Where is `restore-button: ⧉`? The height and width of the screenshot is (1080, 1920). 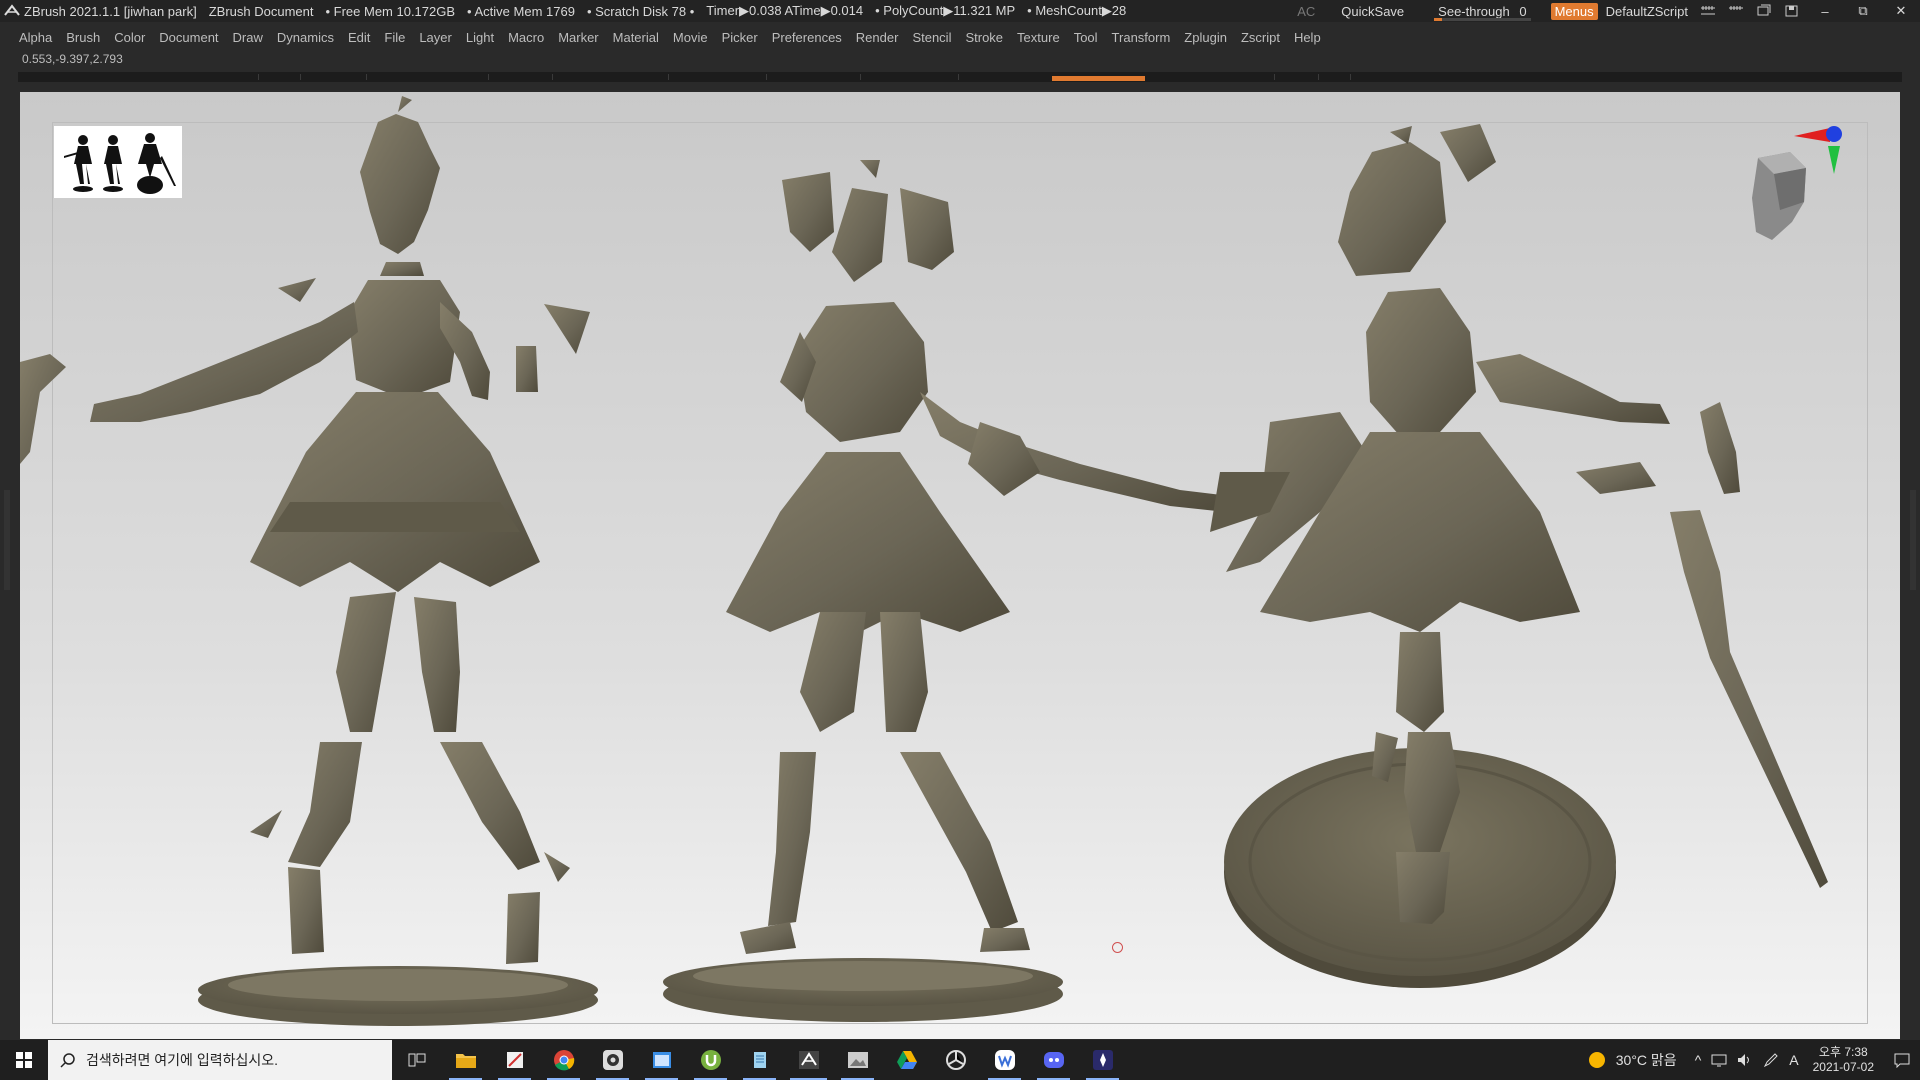 restore-button: ⧉ is located at coordinates (1863, 11).